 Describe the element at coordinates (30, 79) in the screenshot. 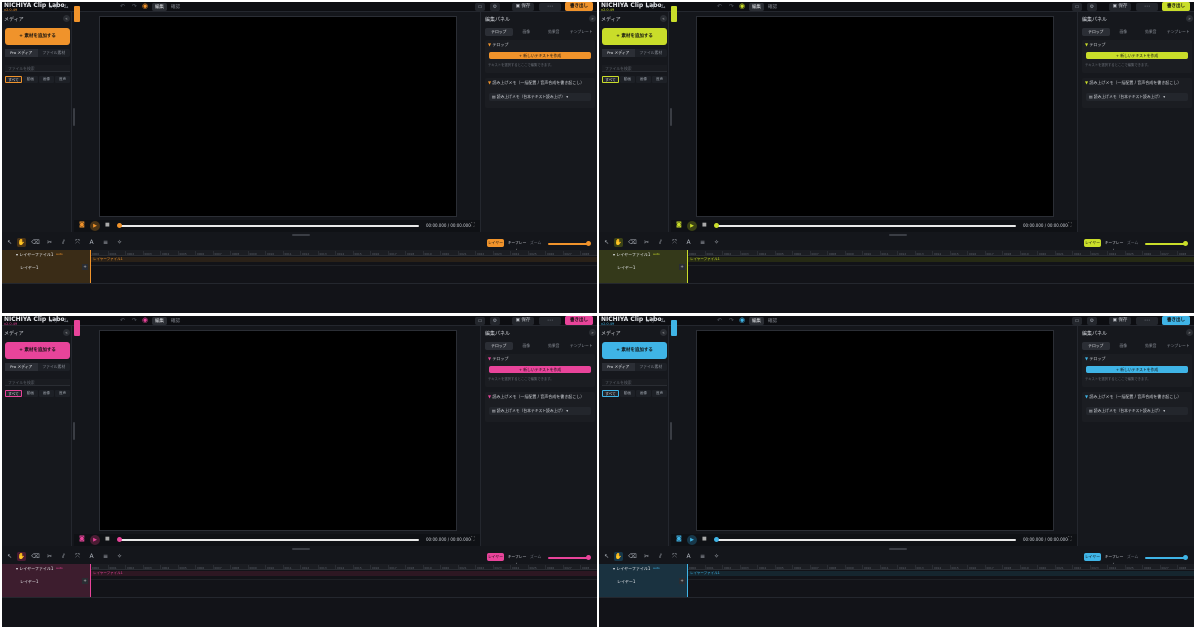

I see `filter-video: 動画` at that location.